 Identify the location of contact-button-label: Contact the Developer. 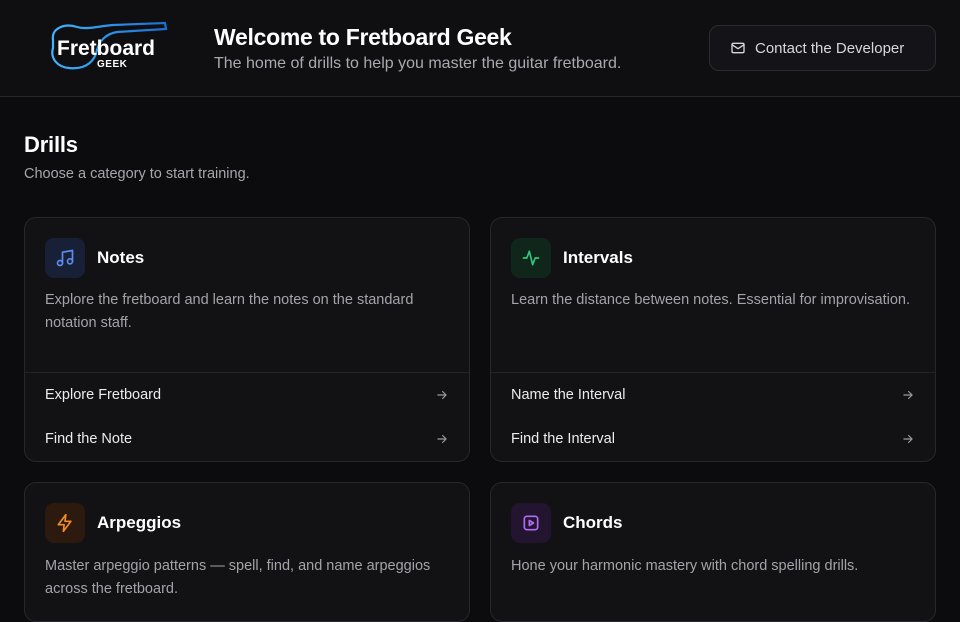
(830, 48).